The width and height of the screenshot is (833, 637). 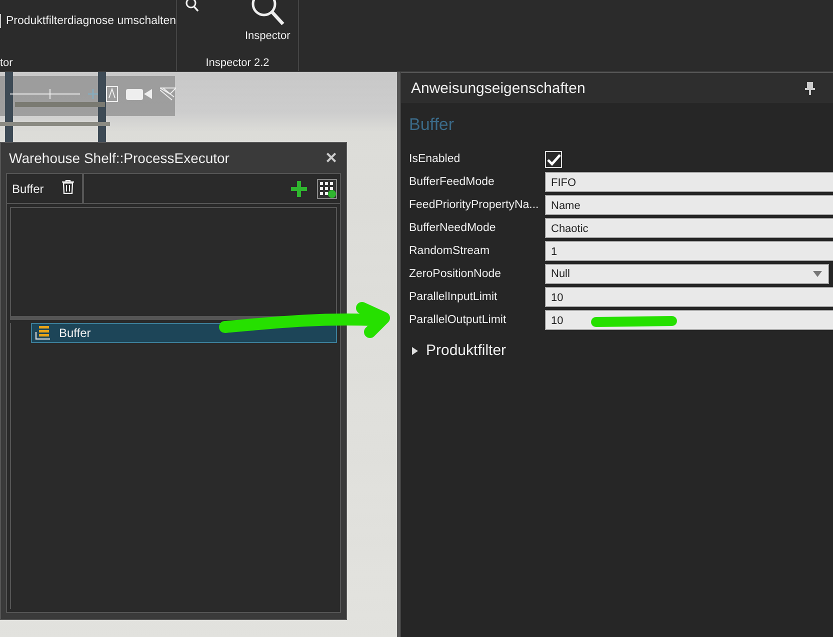 What do you see at coordinates (452, 182) in the screenshot?
I see `property-label: BufferFeedMode` at bounding box center [452, 182].